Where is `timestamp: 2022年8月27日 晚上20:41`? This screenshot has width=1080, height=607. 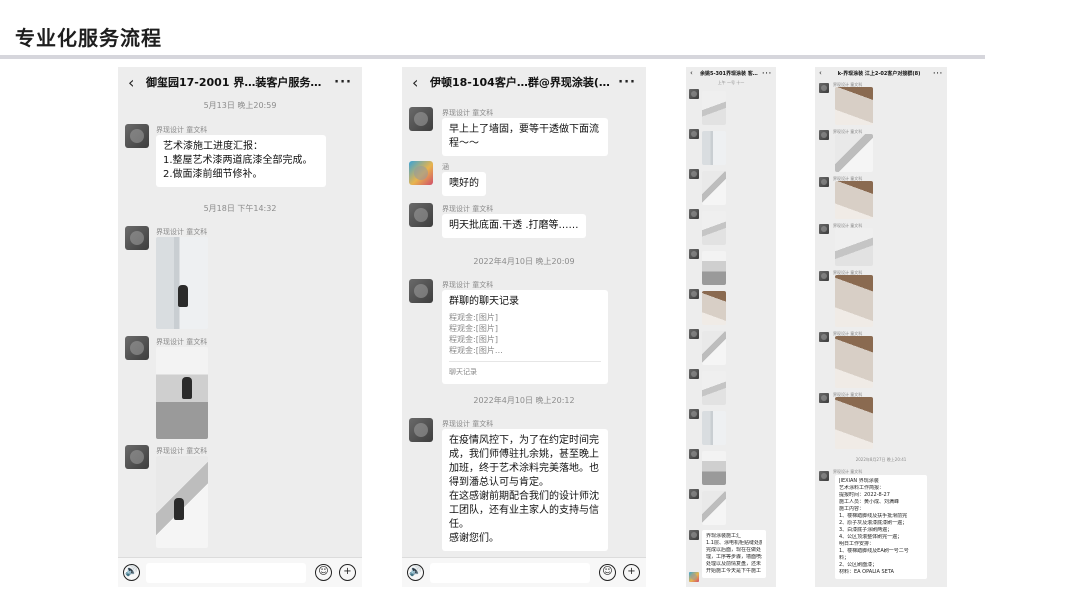 timestamp: 2022年8月27日 晚上20:41 is located at coordinates (881, 459).